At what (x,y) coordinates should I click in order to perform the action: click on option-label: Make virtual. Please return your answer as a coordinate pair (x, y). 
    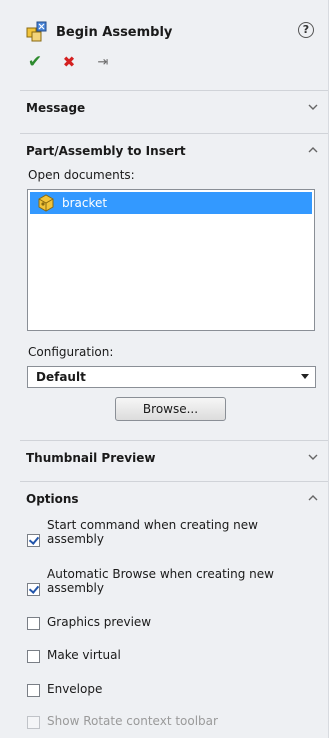
    Looking at the image, I should click on (84, 655).